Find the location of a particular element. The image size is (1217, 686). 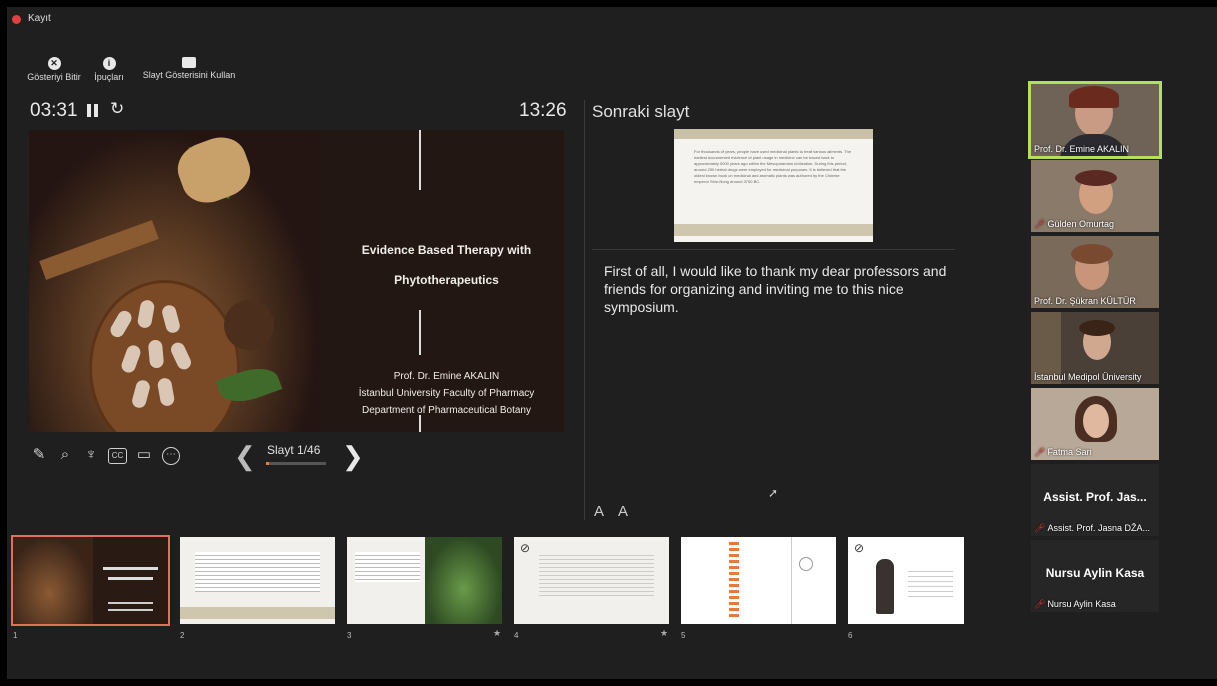

participant-tile-7: Nursu Aylin Kasa 🎤︎ Nursu Aylin Kasa is located at coordinates (1095, 576).